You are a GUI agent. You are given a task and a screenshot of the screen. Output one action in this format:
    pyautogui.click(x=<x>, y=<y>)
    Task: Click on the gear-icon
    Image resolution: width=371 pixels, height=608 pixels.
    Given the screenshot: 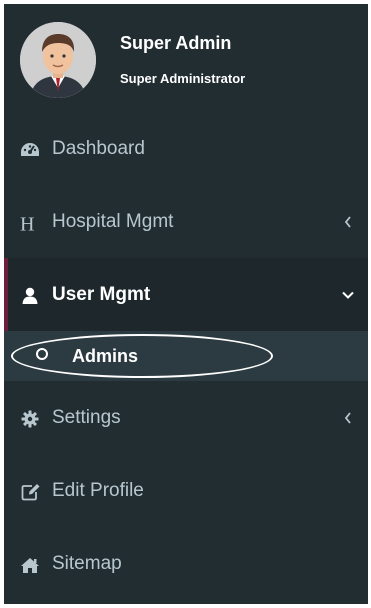 What is the action you would take?
    pyautogui.click(x=30, y=419)
    